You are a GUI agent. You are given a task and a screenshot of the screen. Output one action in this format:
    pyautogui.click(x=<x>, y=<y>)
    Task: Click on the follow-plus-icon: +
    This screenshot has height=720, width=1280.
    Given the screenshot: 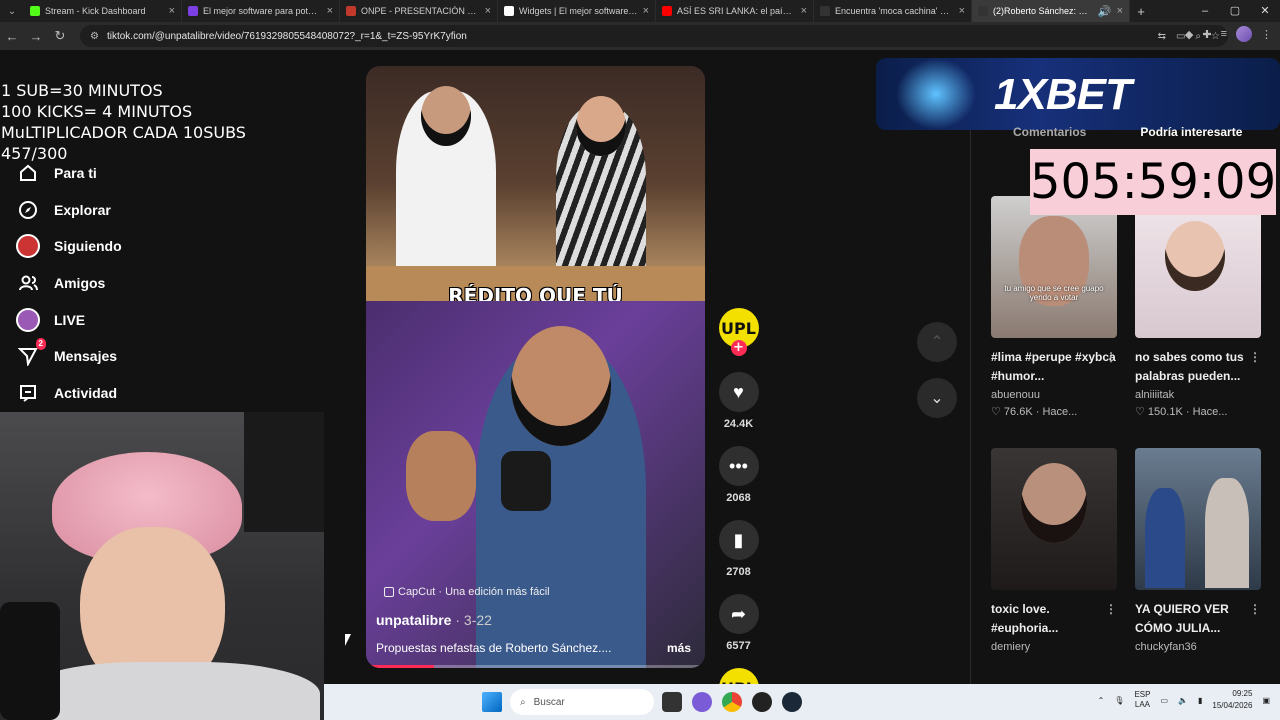 What is the action you would take?
    pyautogui.click(x=738, y=348)
    